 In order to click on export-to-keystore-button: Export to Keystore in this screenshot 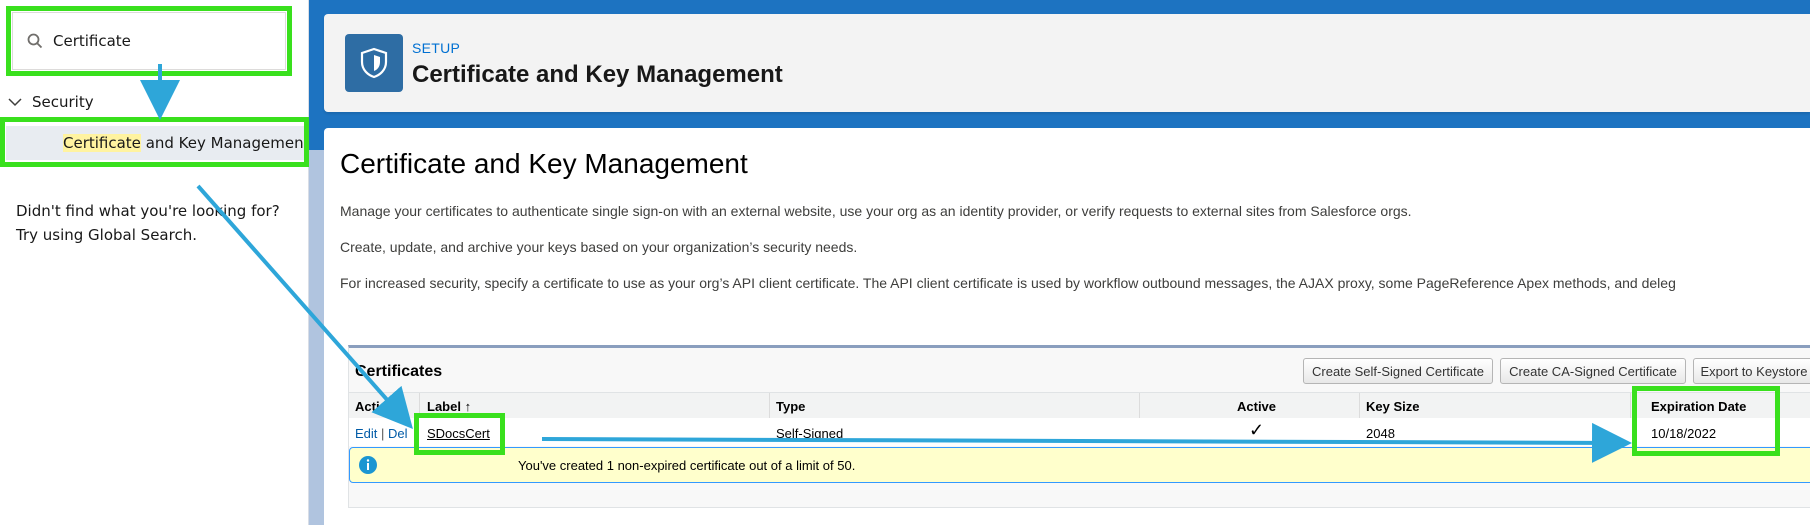, I will do `click(1751, 371)`.